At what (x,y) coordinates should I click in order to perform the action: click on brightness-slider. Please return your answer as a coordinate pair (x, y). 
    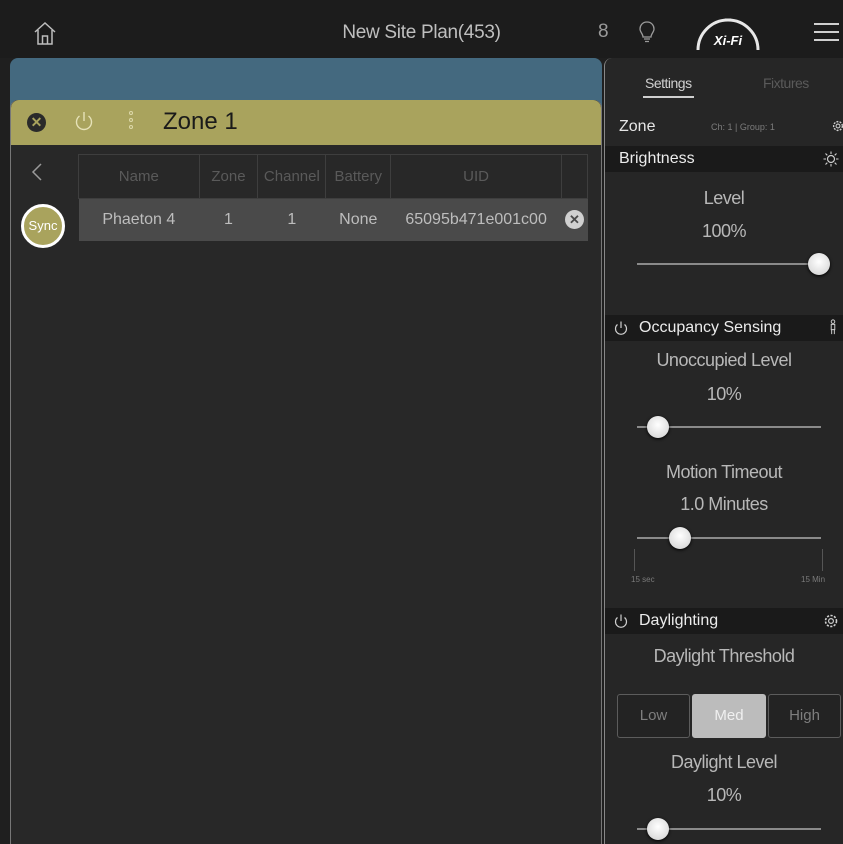
    Looking at the image, I should click on (728, 264).